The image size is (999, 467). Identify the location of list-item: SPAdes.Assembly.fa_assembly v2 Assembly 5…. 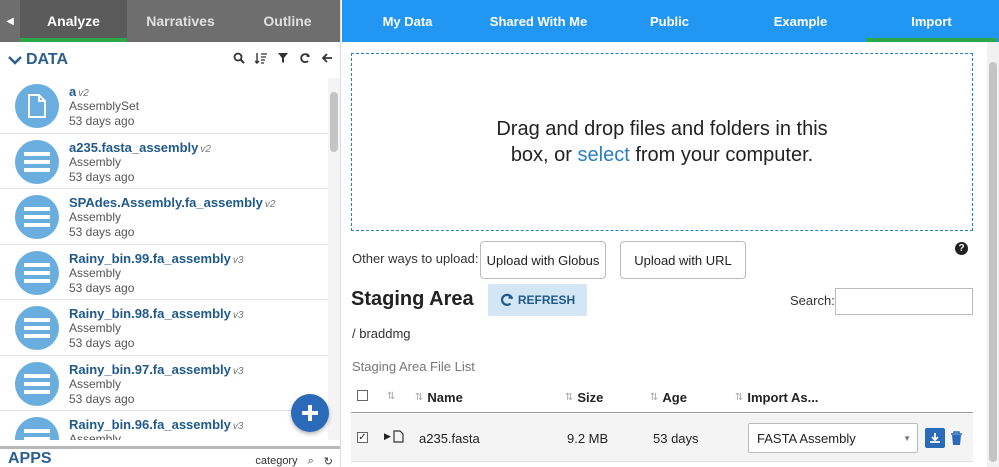
(164, 217).